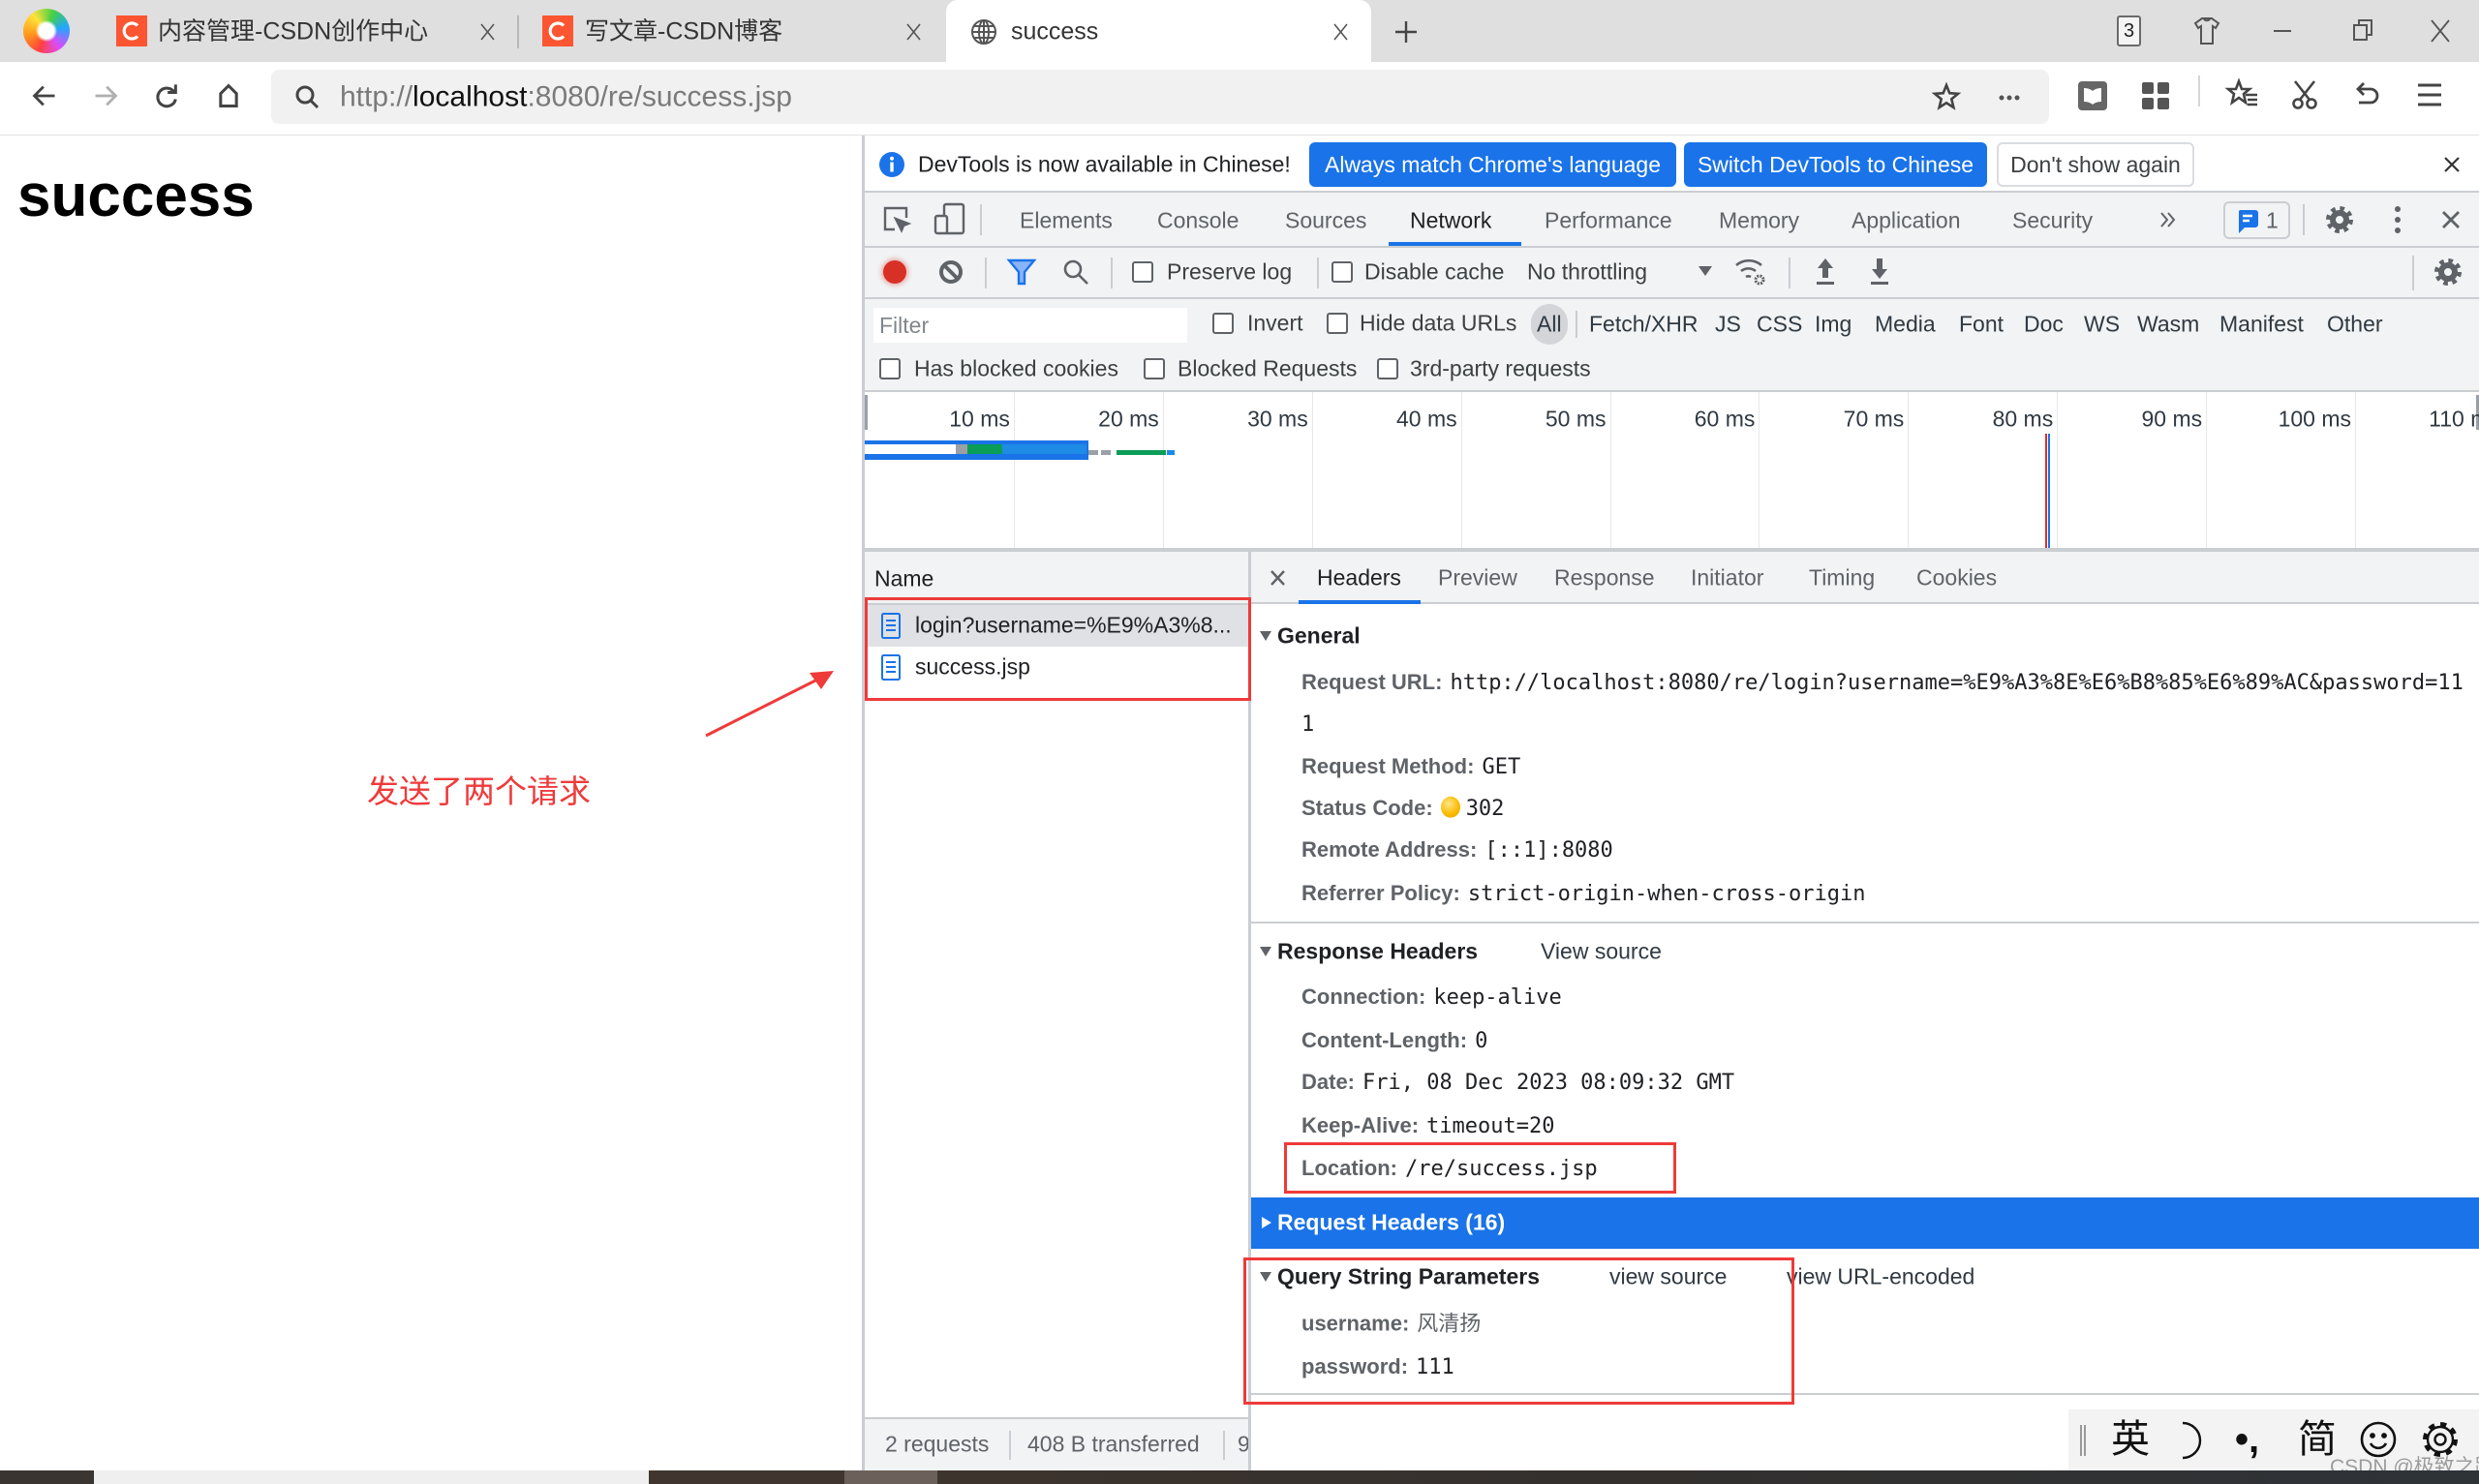  What do you see at coordinates (1643, 325) in the screenshot?
I see `filter-type-fetch-xhr: Fetch/XHR` at bounding box center [1643, 325].